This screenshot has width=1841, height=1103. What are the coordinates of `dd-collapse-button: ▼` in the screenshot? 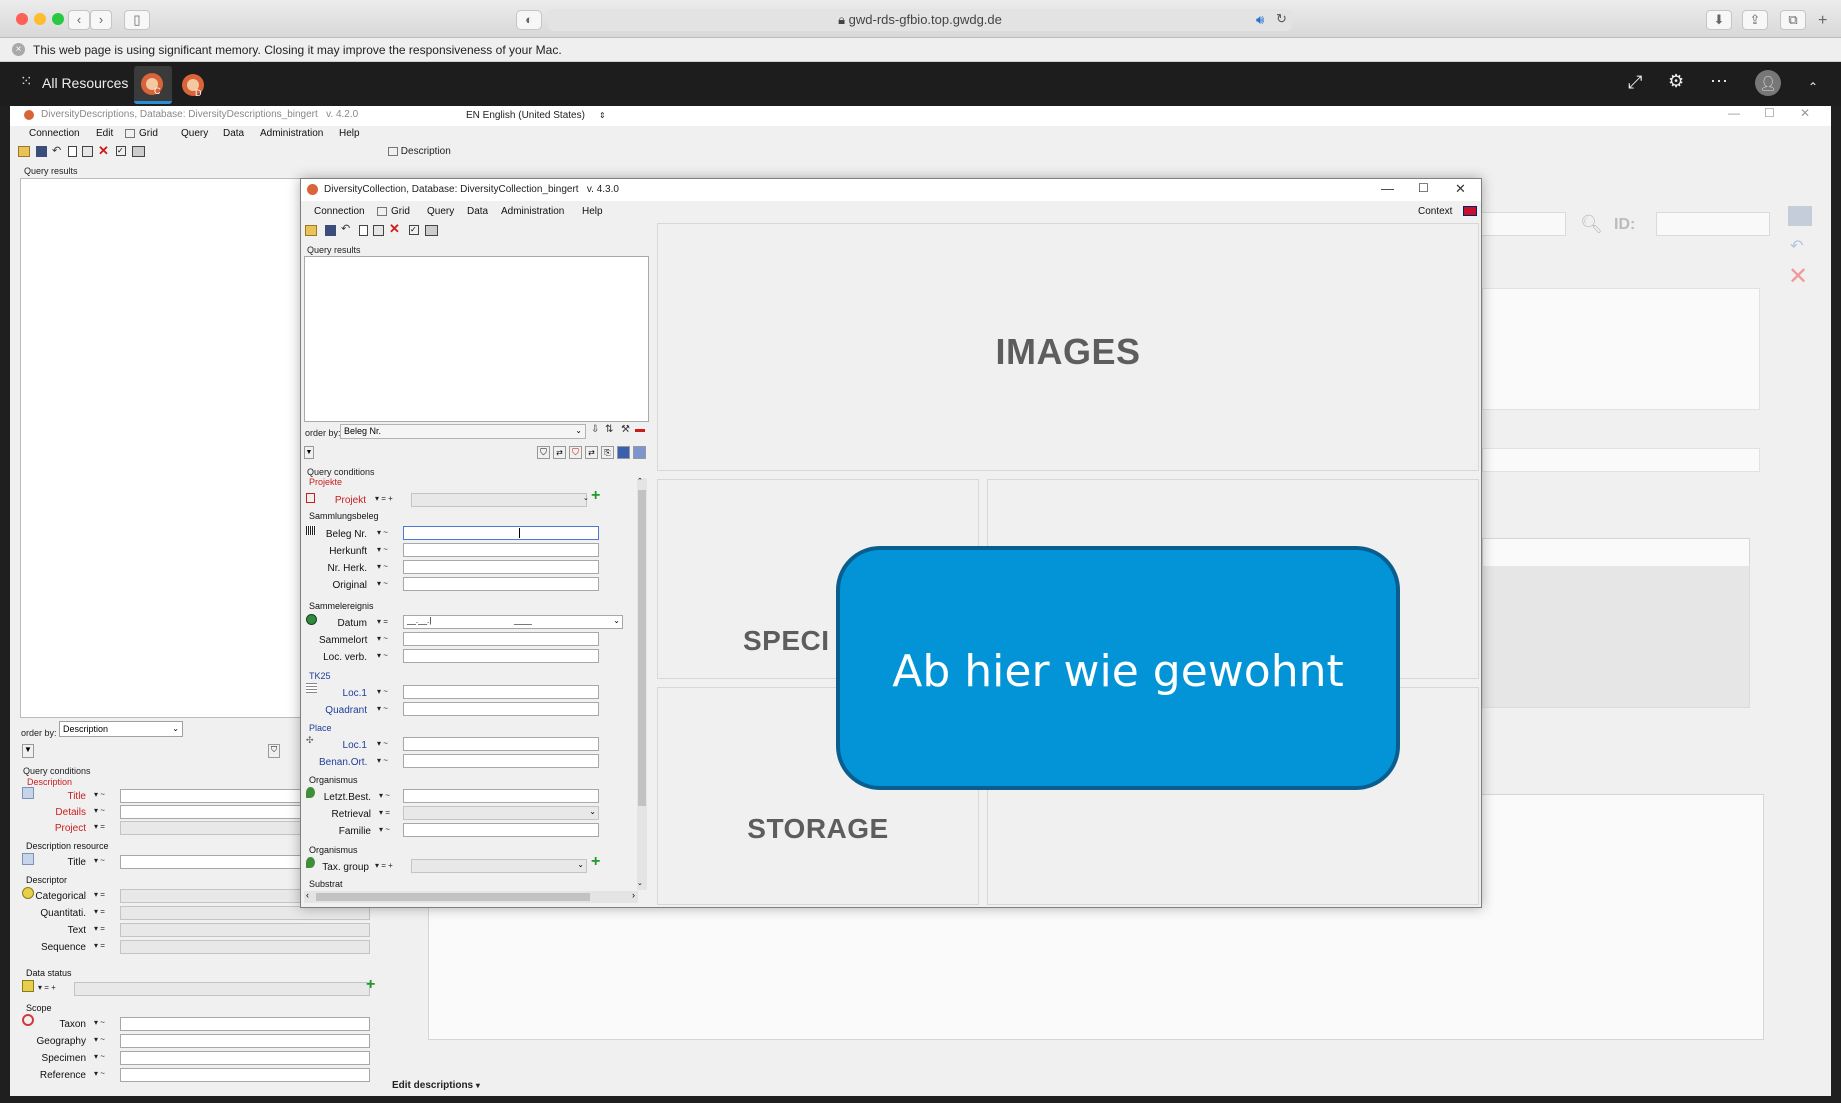 It's located at (28, 751).